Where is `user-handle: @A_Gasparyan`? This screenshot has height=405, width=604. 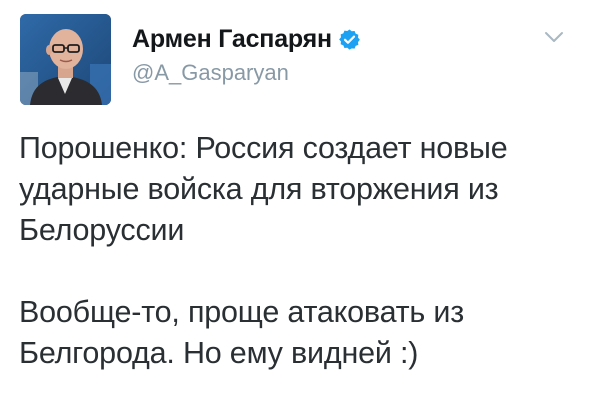
user-handle: @A_Gasparyan is located at coordinates (246, 73).